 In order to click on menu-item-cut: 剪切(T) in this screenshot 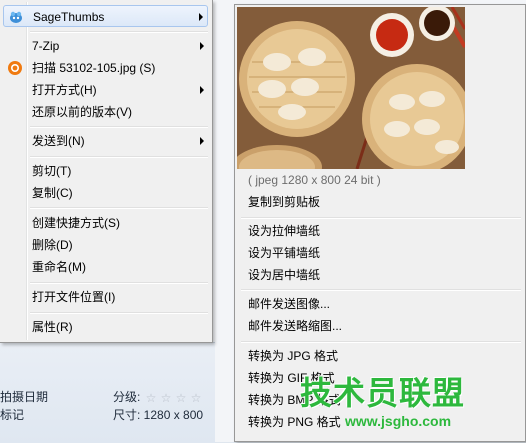, I will do `click(105, 171)`.